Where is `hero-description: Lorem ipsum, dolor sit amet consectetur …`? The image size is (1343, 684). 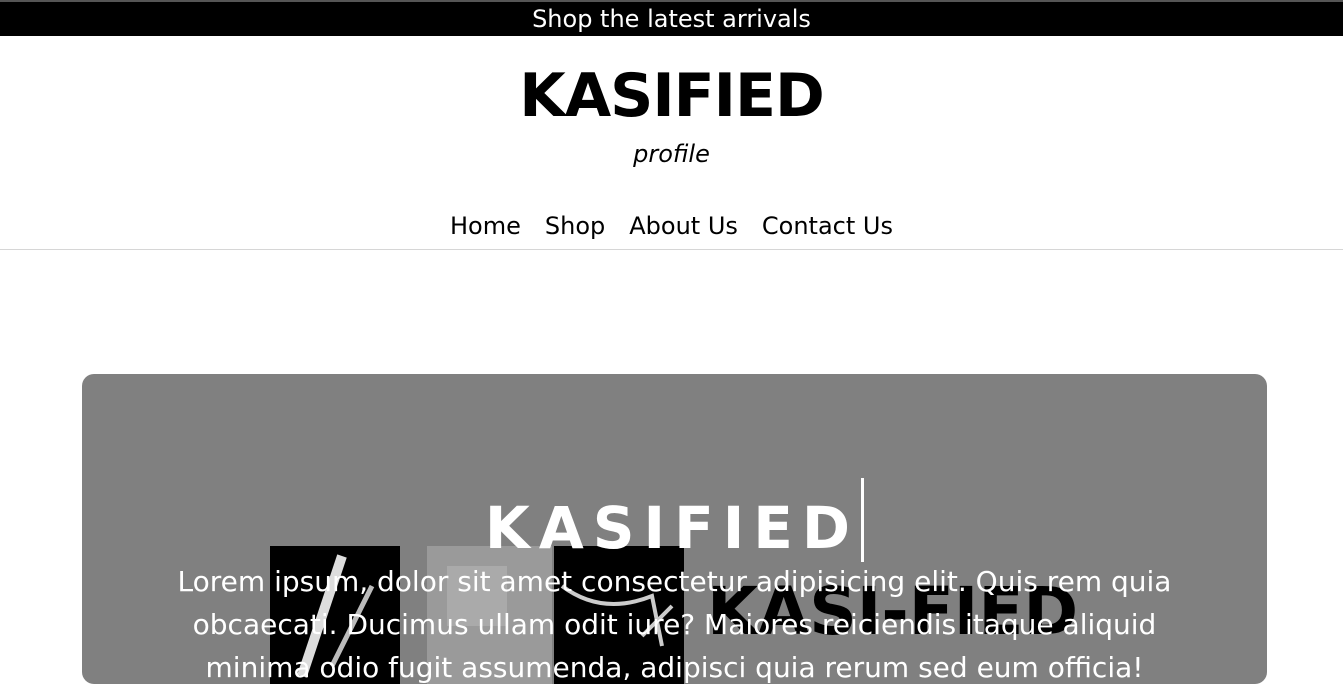
hero-description: Lorem ipsum, dolor sit amet consectetur … is located at coordinates (674, 624).